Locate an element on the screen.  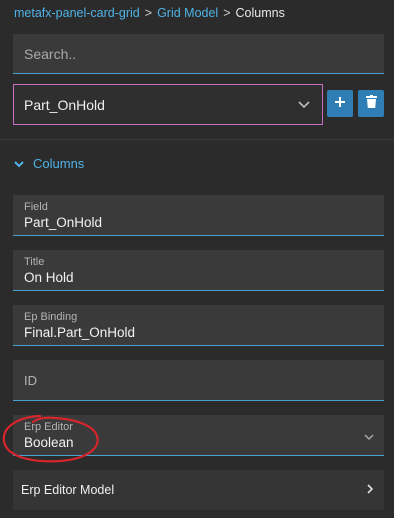
id-label: ID is located at coordinates (30, 380).